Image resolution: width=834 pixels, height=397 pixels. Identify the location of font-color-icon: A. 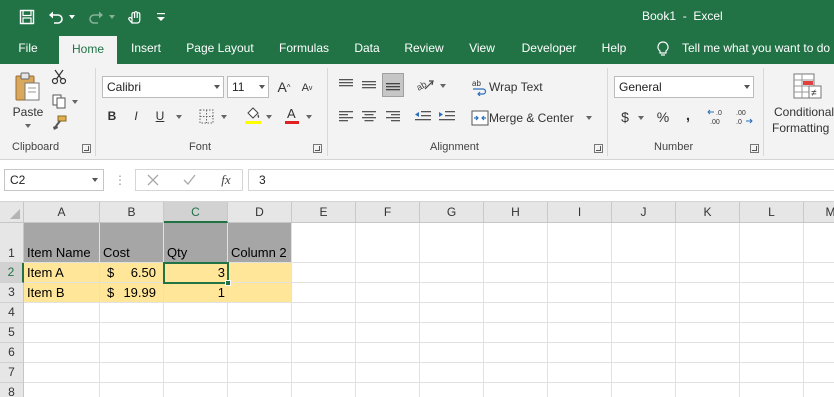
(292, 115).